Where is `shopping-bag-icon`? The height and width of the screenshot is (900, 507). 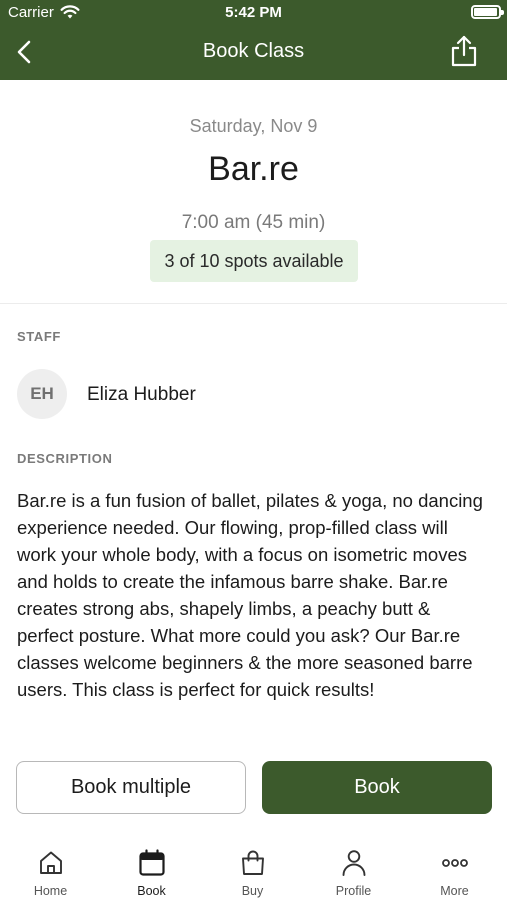 shopping-bag-icon is located at coordinates (253, 862).